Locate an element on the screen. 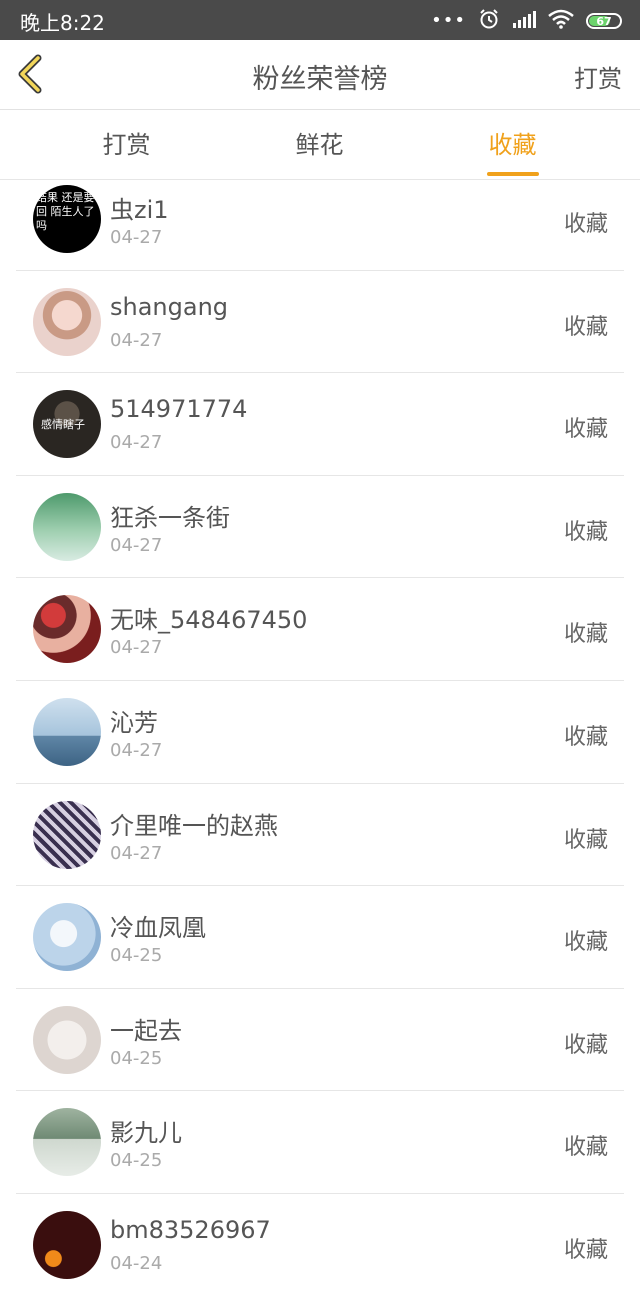 This screenshot has height=1297, width=640. status-time: 晚上8:22 is located at coordinates (62, 23).